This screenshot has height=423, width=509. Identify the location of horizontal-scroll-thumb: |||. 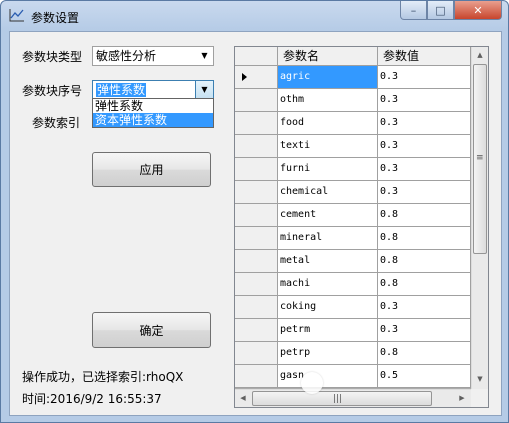
(342, 398).